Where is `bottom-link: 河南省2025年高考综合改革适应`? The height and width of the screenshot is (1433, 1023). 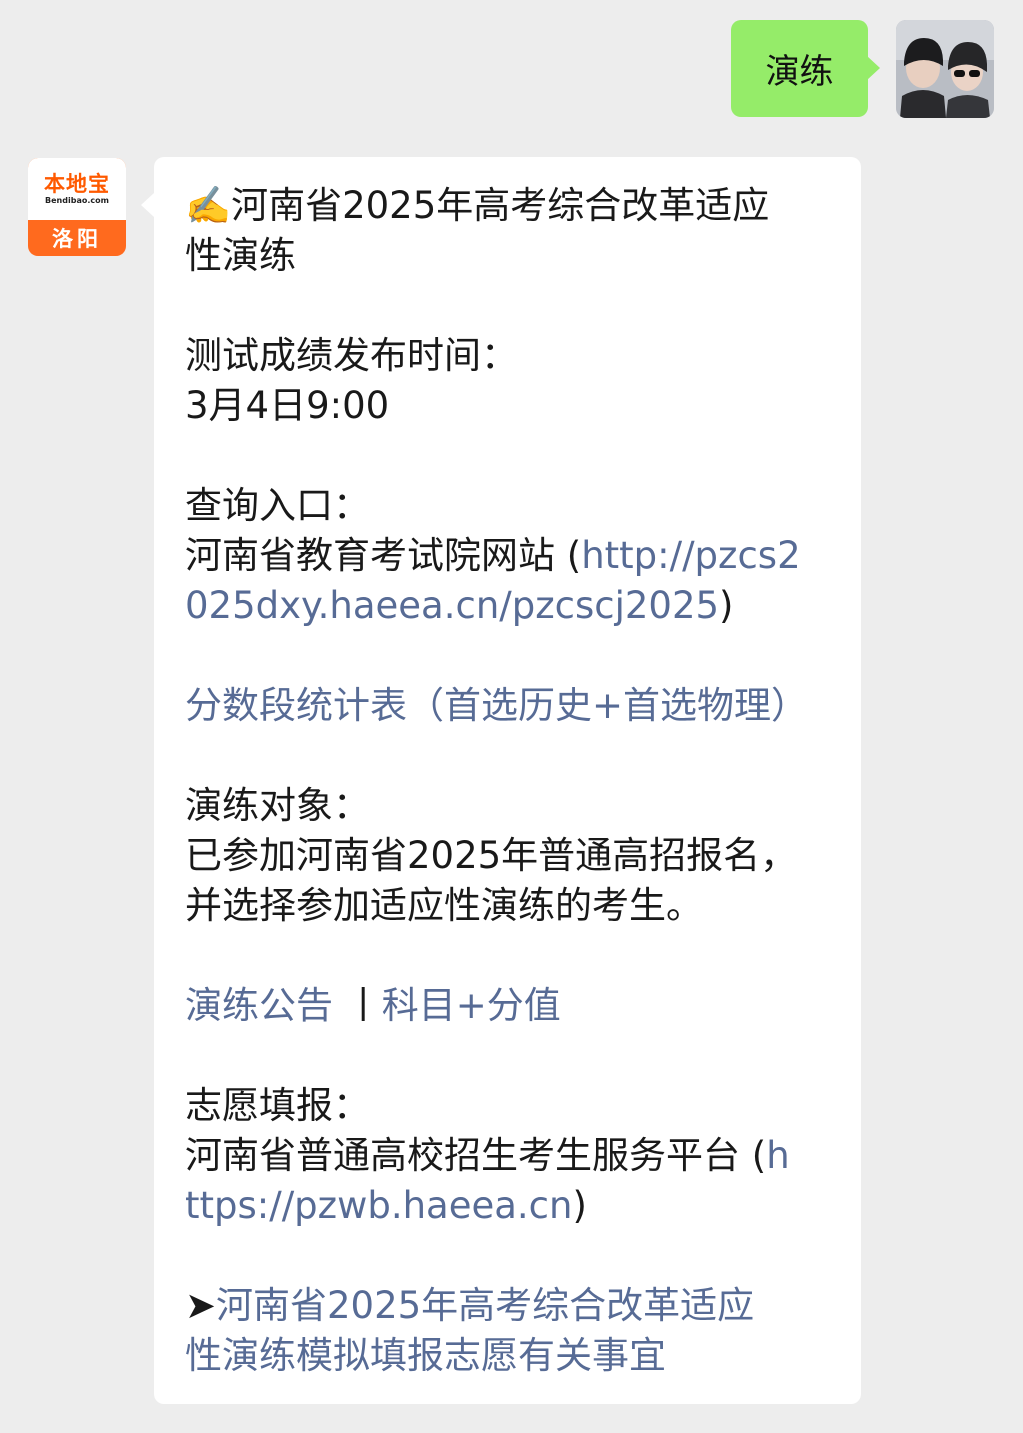
bottom-link: 河南省2025年高考综合改革适应 is located at coordinates (485, 1305).